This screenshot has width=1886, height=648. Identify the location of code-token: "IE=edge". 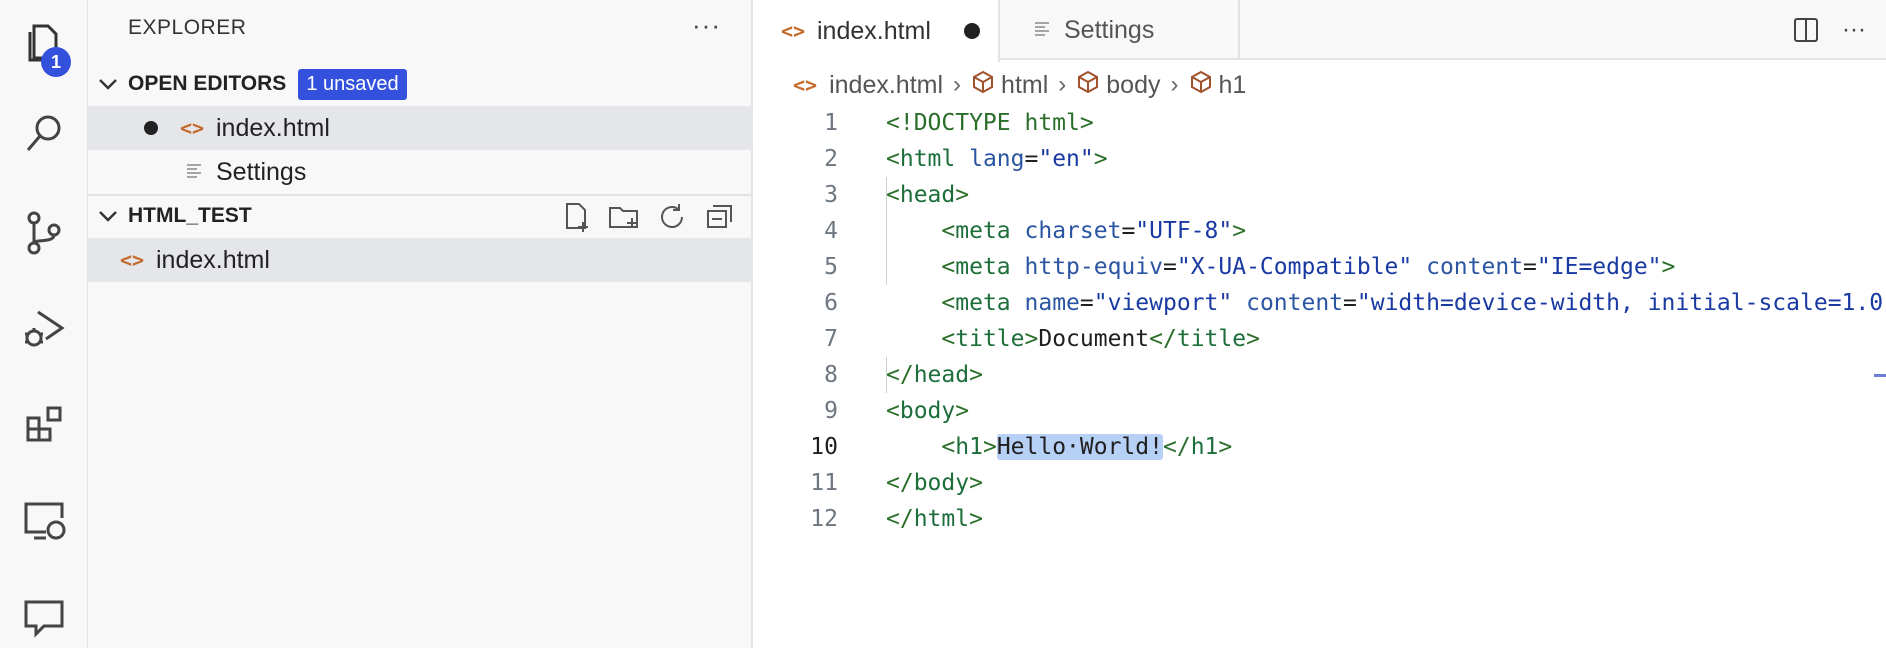
(1599, 267).